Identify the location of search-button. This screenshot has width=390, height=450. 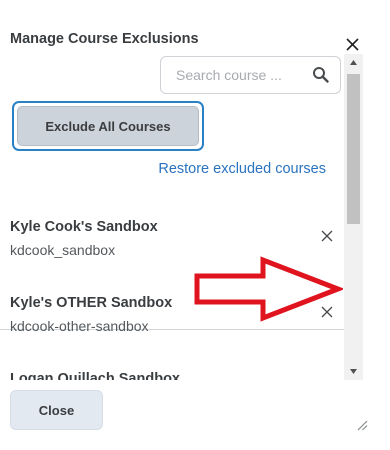
(321, 75).